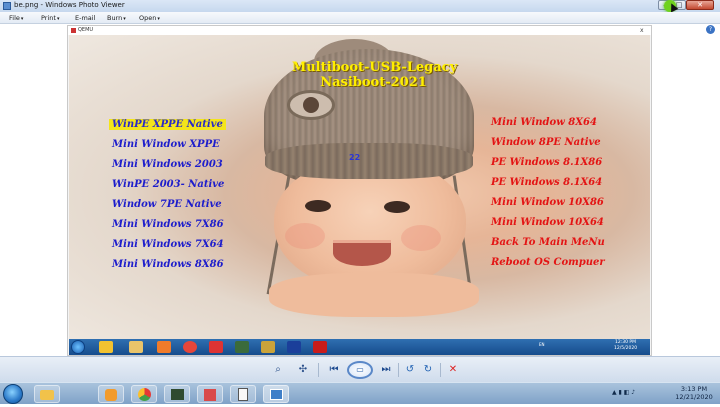 This screenshot has width=720, height=407. I want to click on menu-bar: File▾ Print▾ E-mail Burn▾ Open▾ ?, so click(360, 23).